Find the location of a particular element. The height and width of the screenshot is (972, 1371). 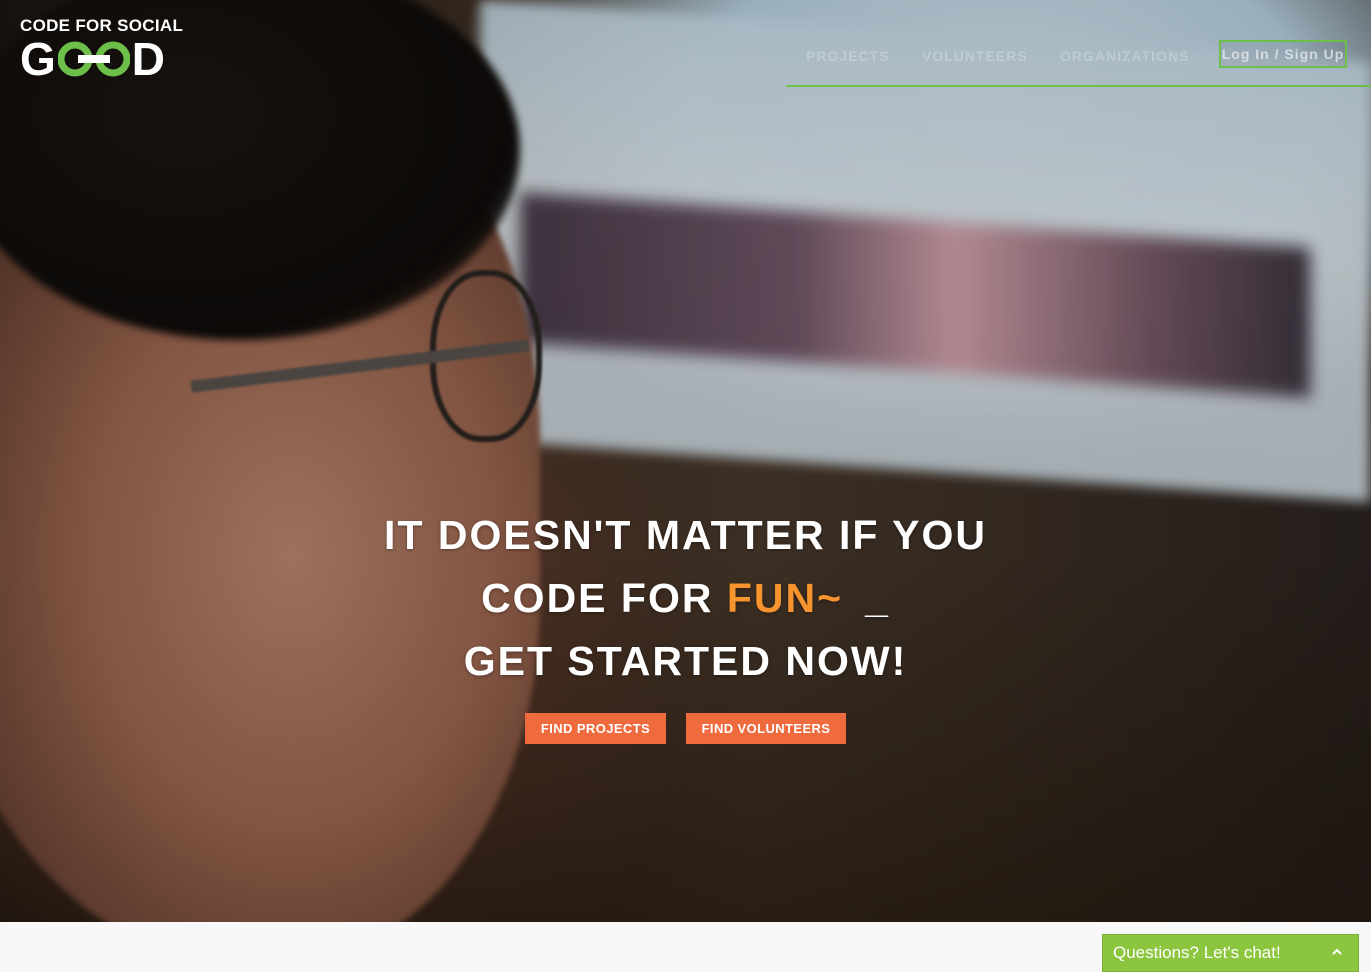

hero-actions: FIND PROJECTS FIND VOLUNTEERS is located at coordinates (685, 728).